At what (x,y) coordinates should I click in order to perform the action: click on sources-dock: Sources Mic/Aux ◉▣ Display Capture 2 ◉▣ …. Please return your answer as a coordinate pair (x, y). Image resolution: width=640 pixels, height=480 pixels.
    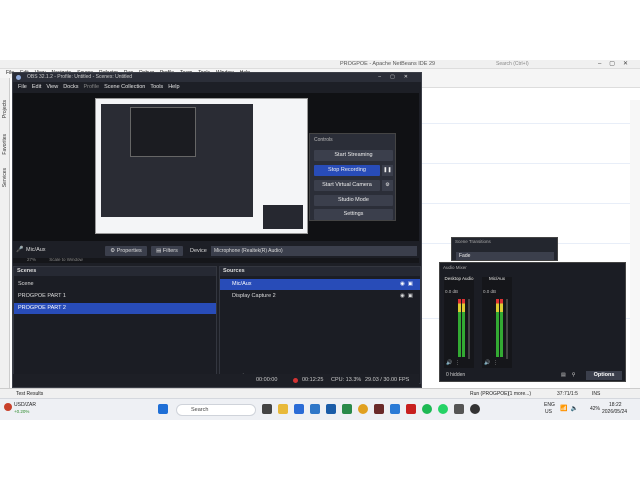
    Looking at the image, I should click on (320, 325).